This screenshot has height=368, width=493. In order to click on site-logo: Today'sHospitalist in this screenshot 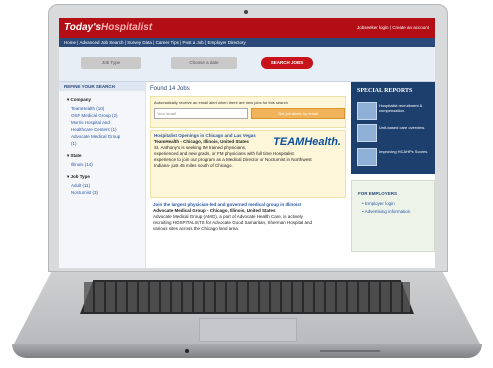, I will do `click(108, 27)`.